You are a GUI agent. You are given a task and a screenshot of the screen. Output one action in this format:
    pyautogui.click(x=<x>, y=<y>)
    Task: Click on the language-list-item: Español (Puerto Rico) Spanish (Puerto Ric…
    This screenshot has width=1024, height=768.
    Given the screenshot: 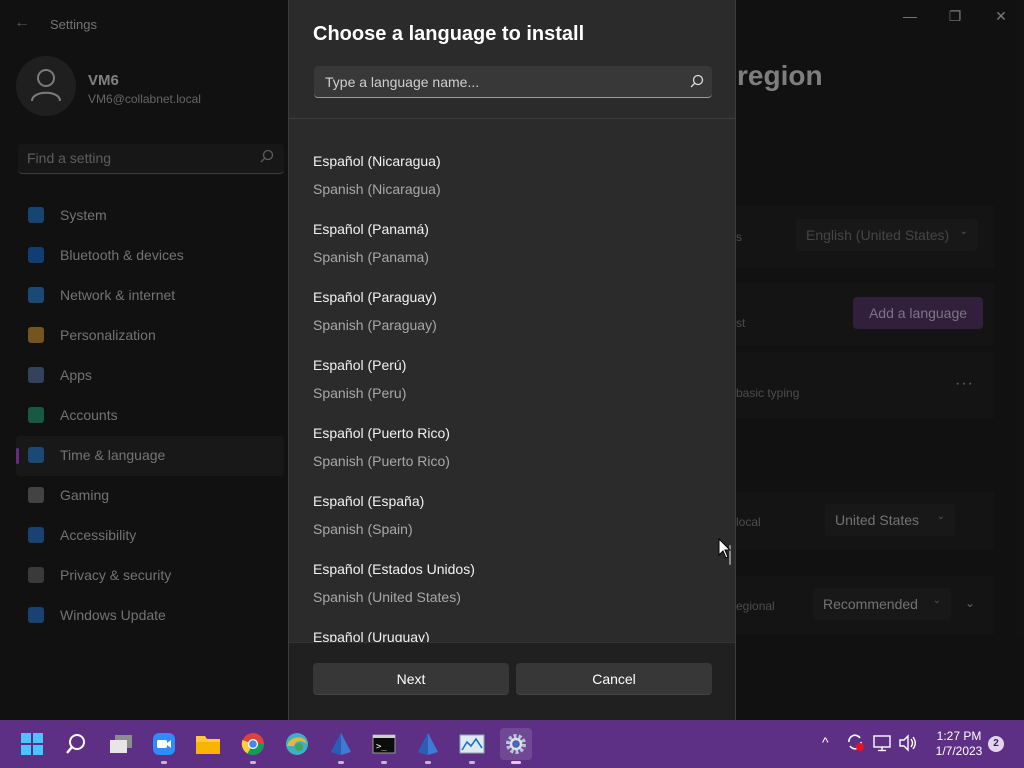 What is the action you would take?
    pyautogui.click(x=512, y=459)
    